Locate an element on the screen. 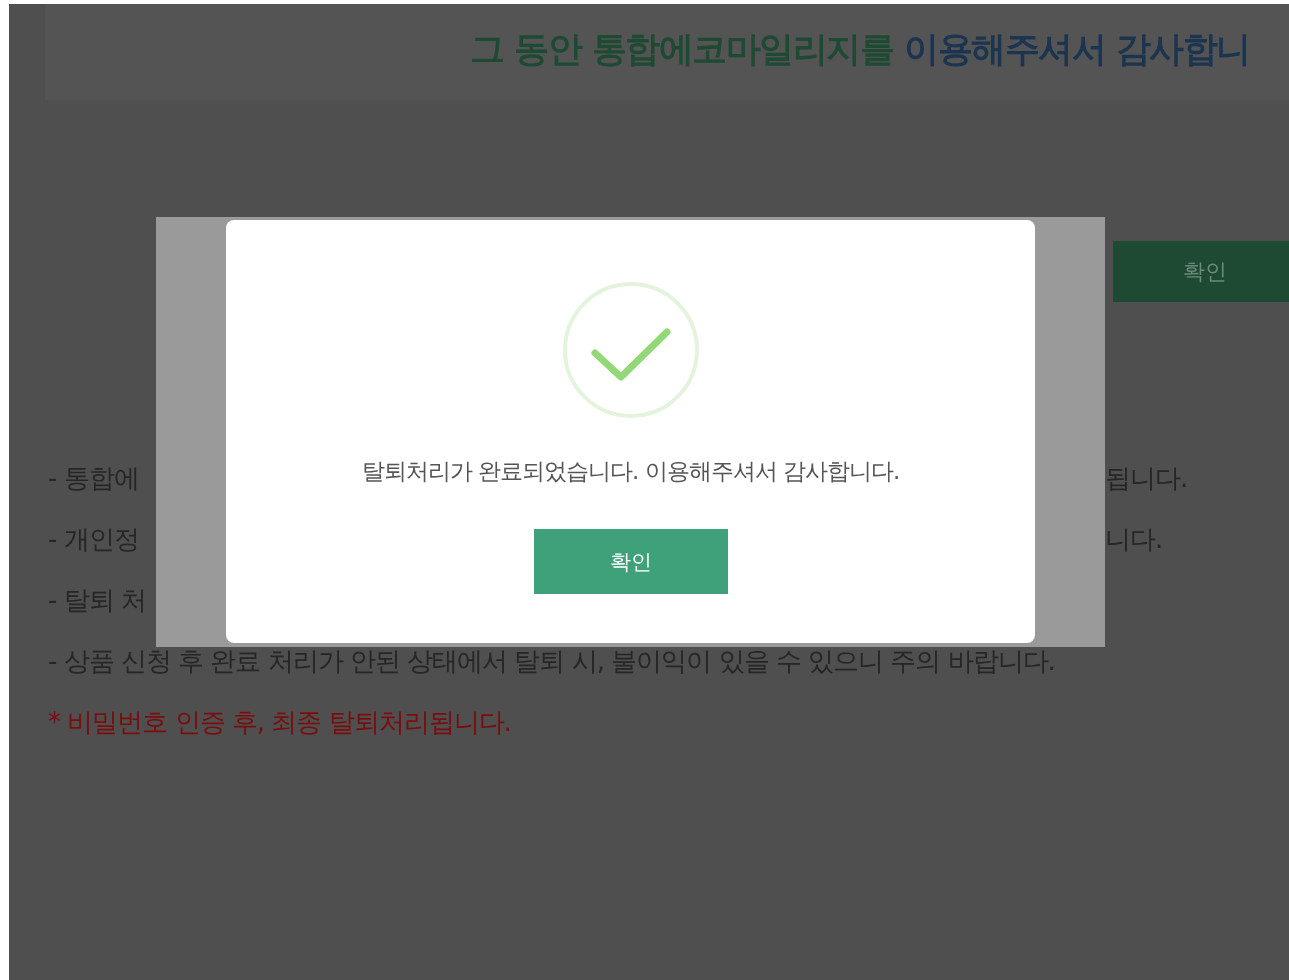 The height and width of the screenshot is (980, 1289). dialog-message: 탈퇴처리가 완료되었습니다. 이용해주셔서 감사합니다. is located at coordinates (630, 471).